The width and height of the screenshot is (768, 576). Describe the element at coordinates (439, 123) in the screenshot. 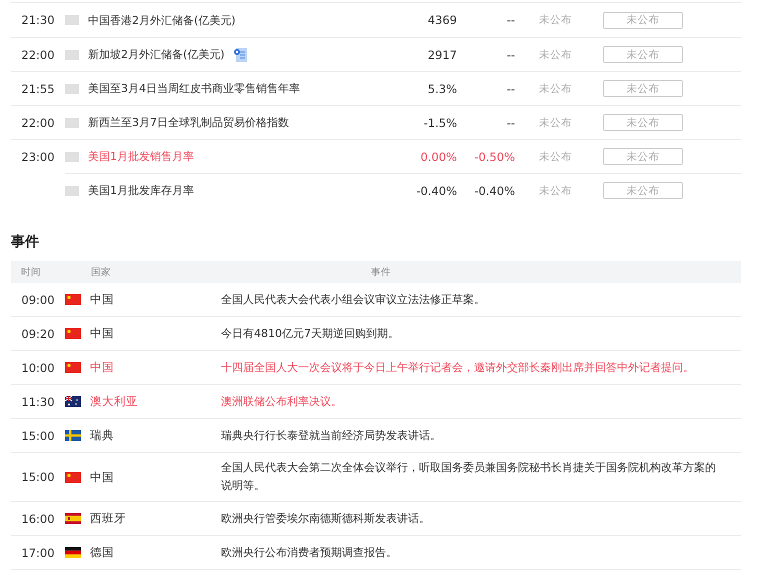

I see `previous-value: -1.5%` at that location.